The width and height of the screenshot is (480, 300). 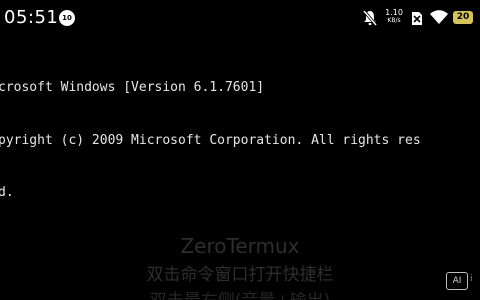 I want to click on net-speed-value: 1.10, so click(x=394, y=12).